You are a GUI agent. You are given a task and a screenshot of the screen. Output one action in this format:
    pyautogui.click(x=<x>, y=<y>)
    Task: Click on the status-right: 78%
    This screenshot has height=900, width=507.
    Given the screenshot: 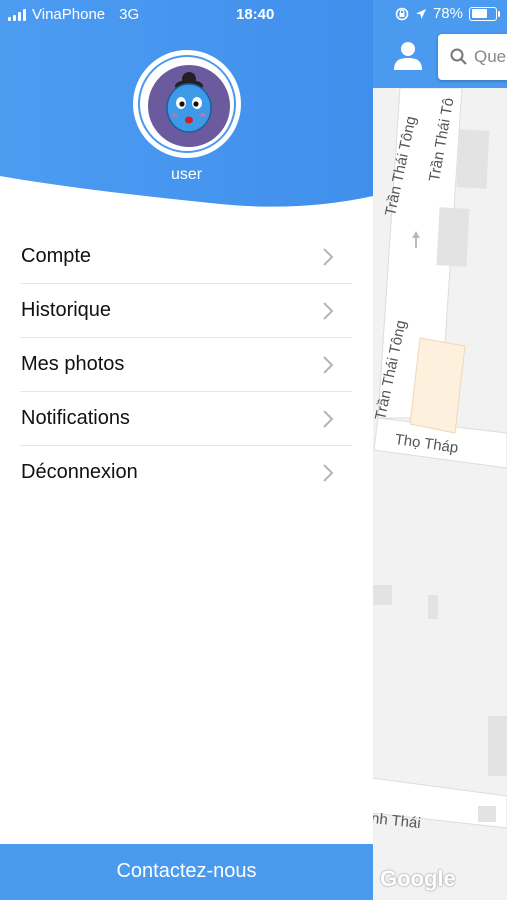 What is the action you would take?
    pyautogui.click(x=447, y=13)
    